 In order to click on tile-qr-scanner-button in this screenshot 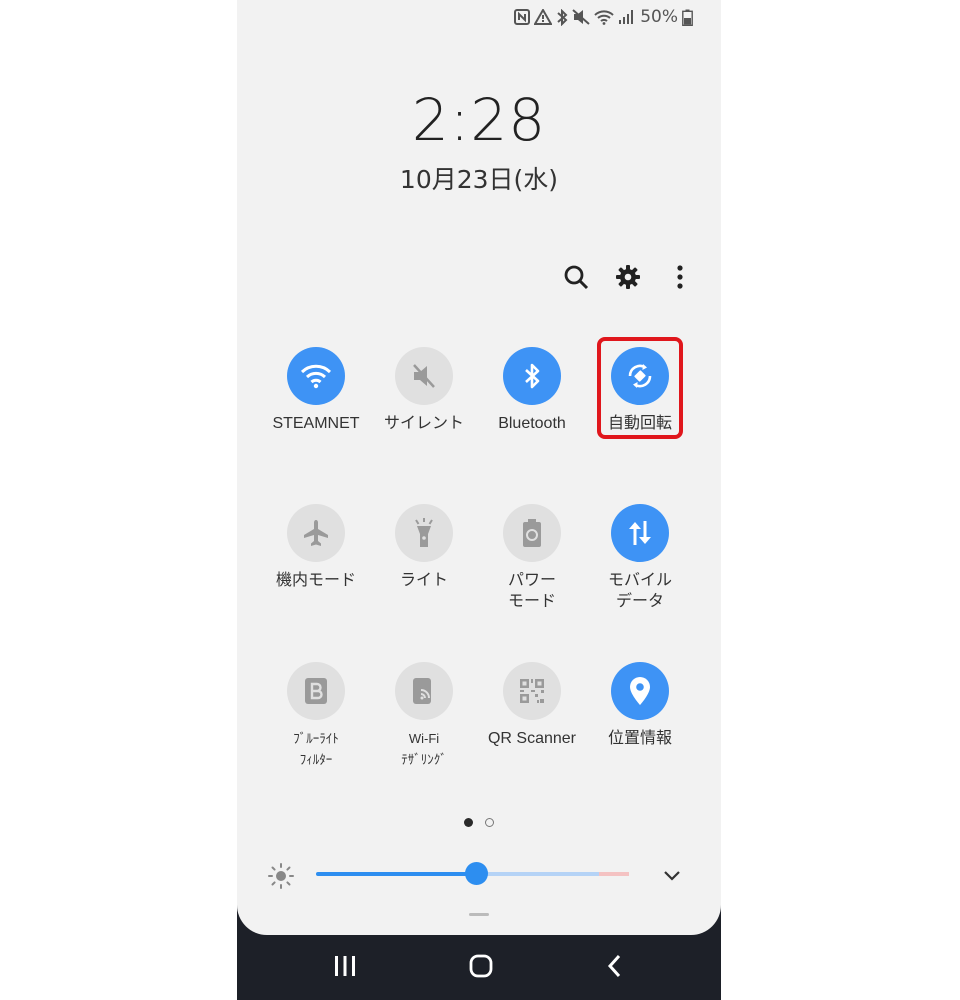, I will do `click(532, 691)`.